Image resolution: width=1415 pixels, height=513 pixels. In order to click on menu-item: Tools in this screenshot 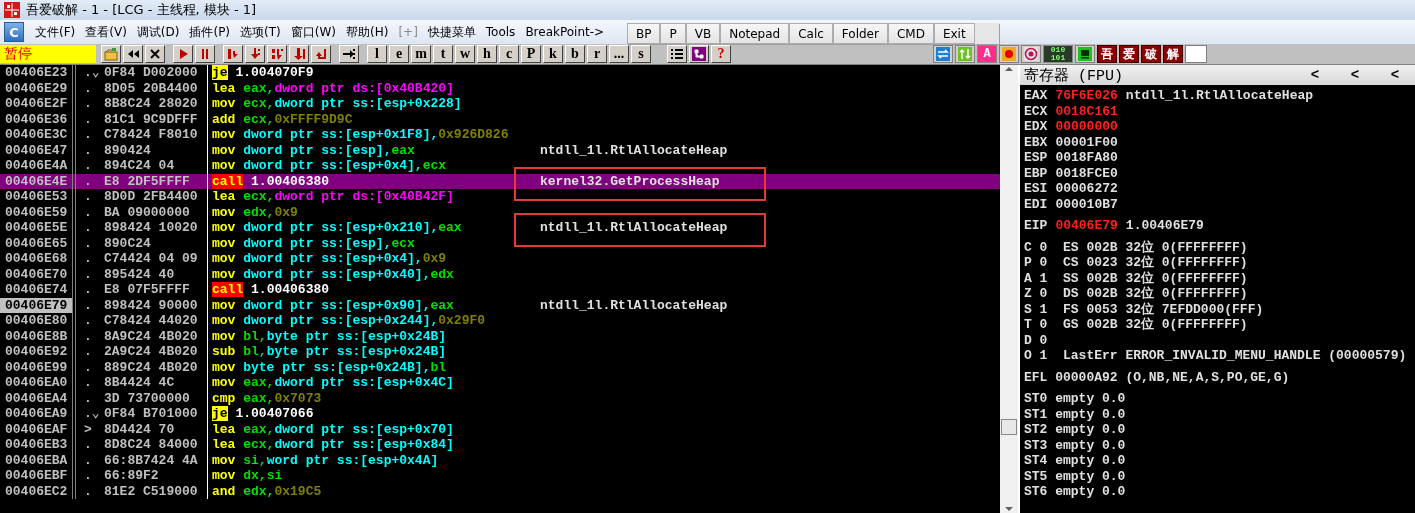, I will do `click(500, 32)`.